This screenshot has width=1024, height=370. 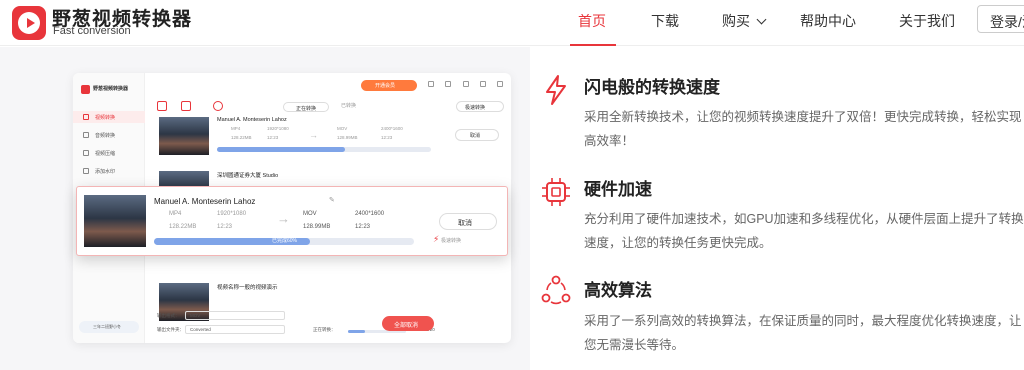 I want to click on progress-bar-fill, so click(x=281, y=149).